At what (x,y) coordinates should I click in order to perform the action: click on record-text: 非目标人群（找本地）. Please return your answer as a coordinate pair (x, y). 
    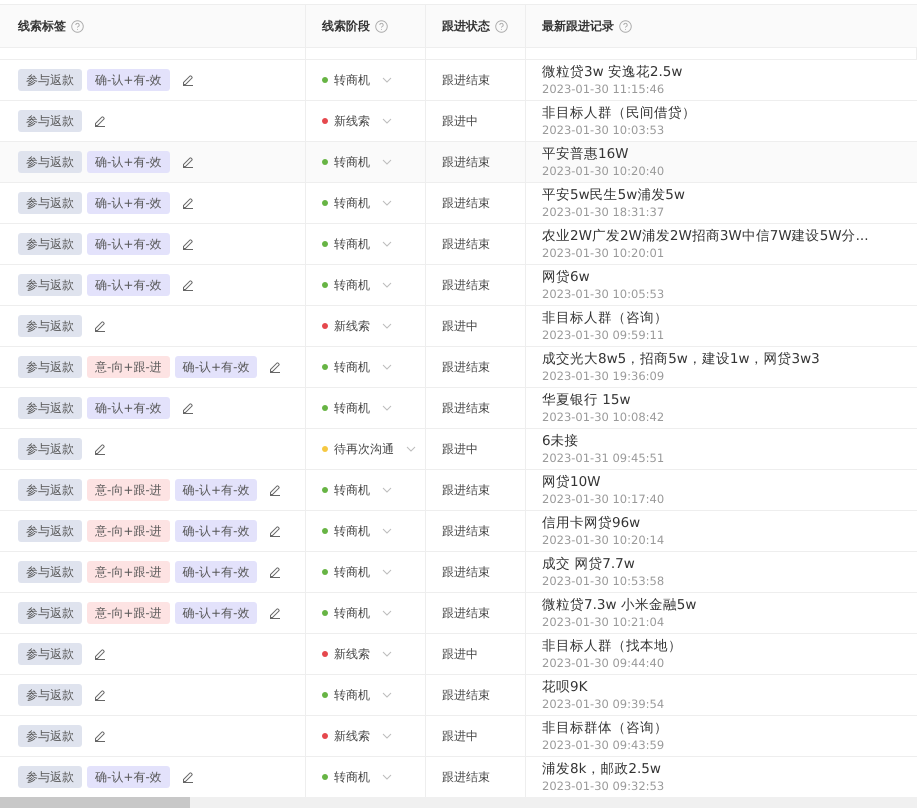
    Looking at the image, I should click on (612, 646).